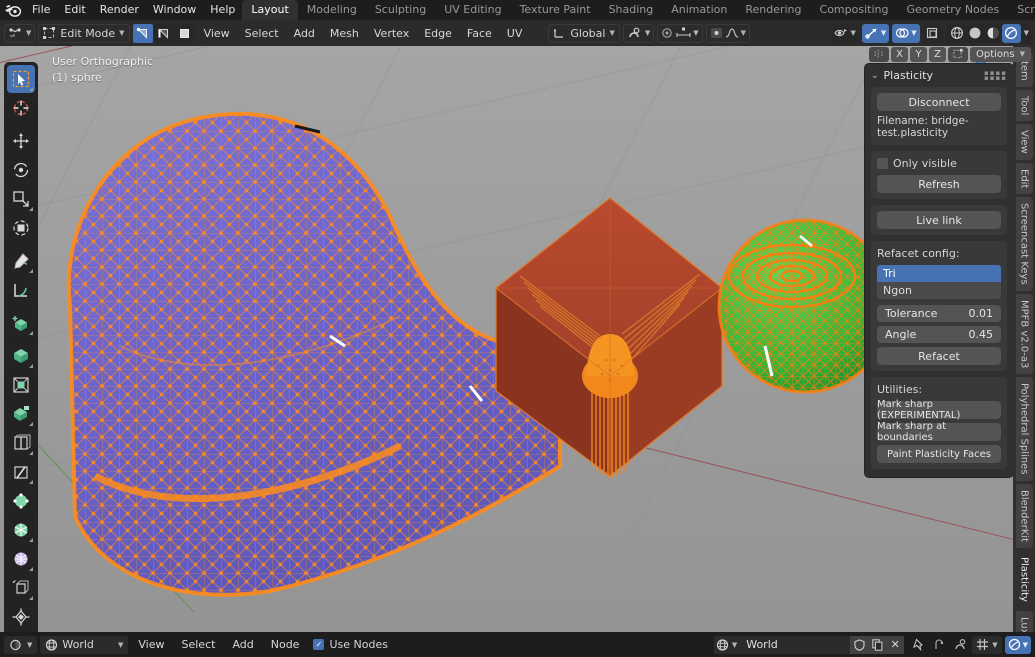  Describe the element at coordinates (438, 33) in the screenshot. I see `viewport-menu-edge: Edge` at that location.